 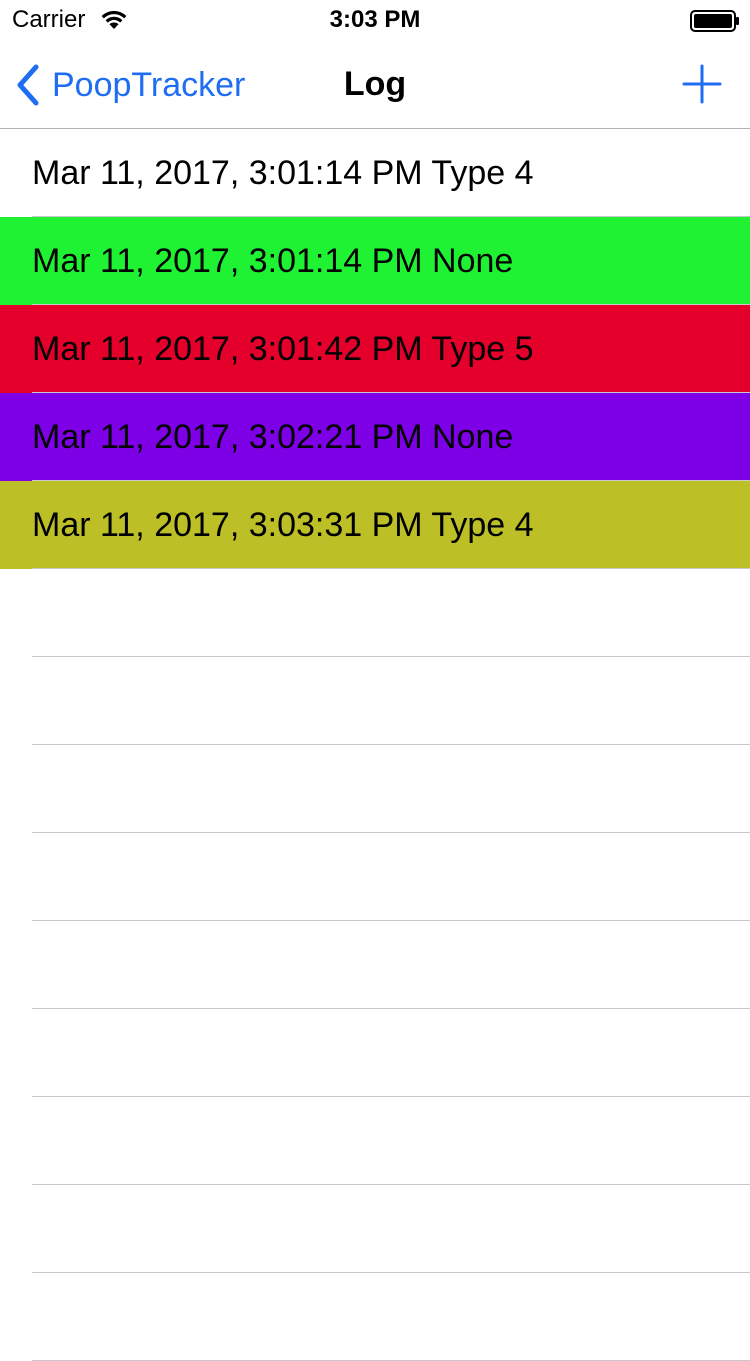 I want to click on row-label: Mar 11, 2017, 3:03:31 PM Type 4, so click(x=283, y=525).